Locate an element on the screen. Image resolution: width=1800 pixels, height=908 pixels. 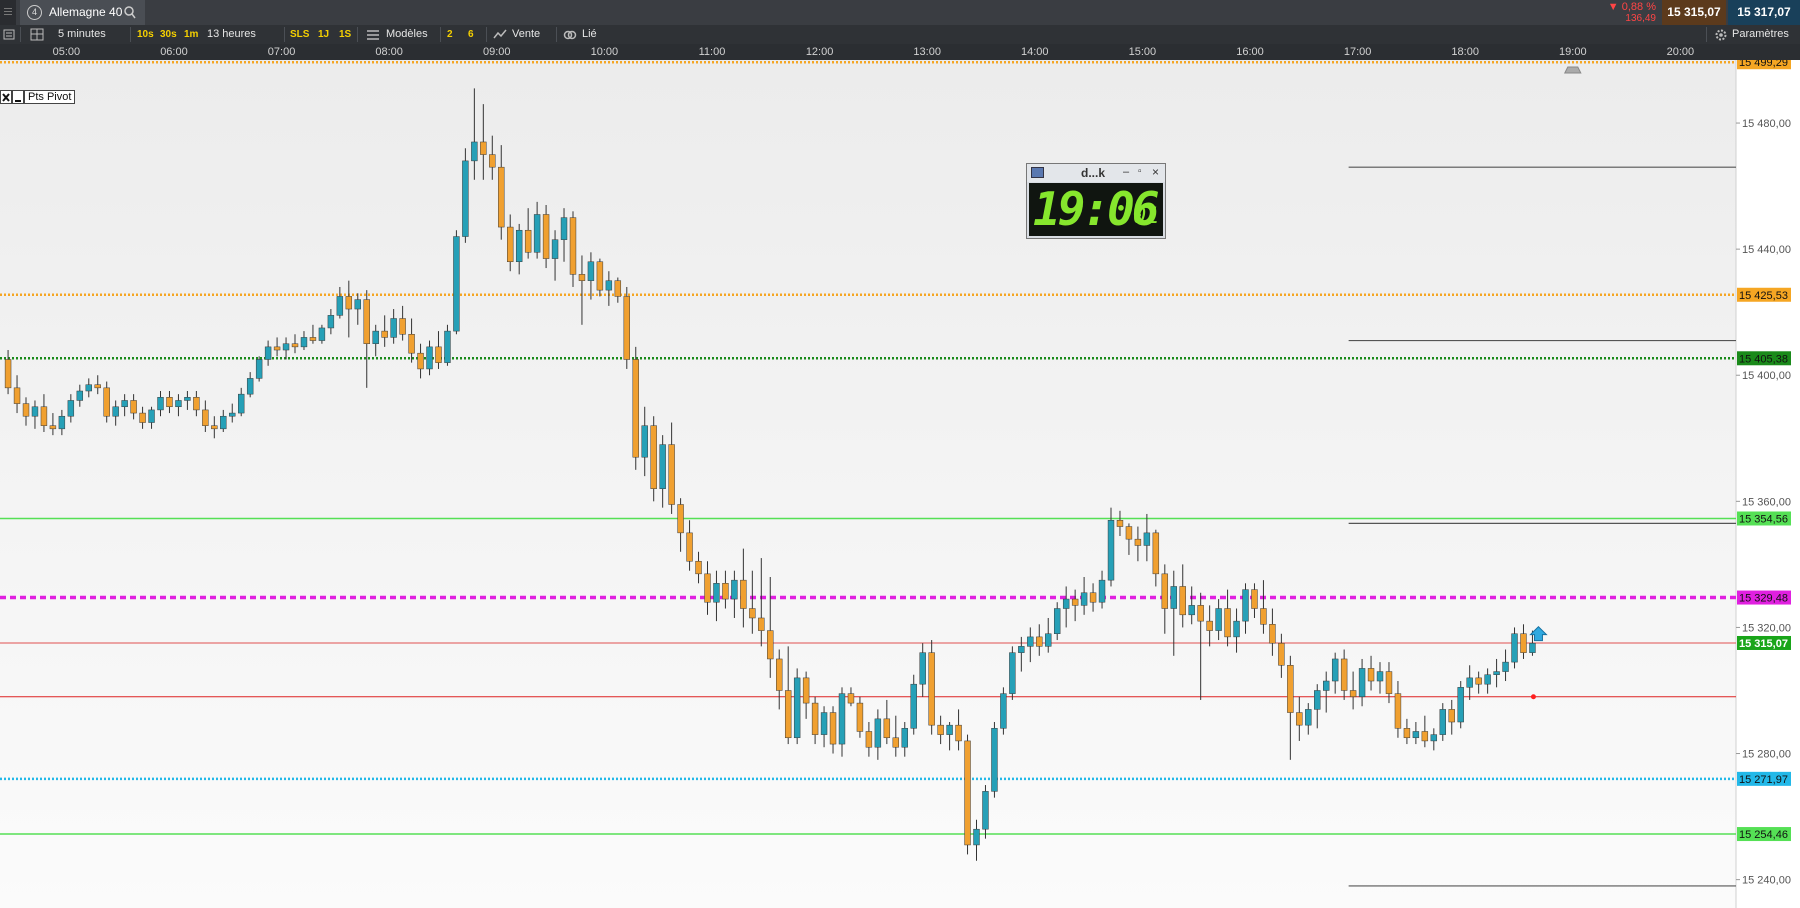
menu-handle is located at coordinates (8, 12).